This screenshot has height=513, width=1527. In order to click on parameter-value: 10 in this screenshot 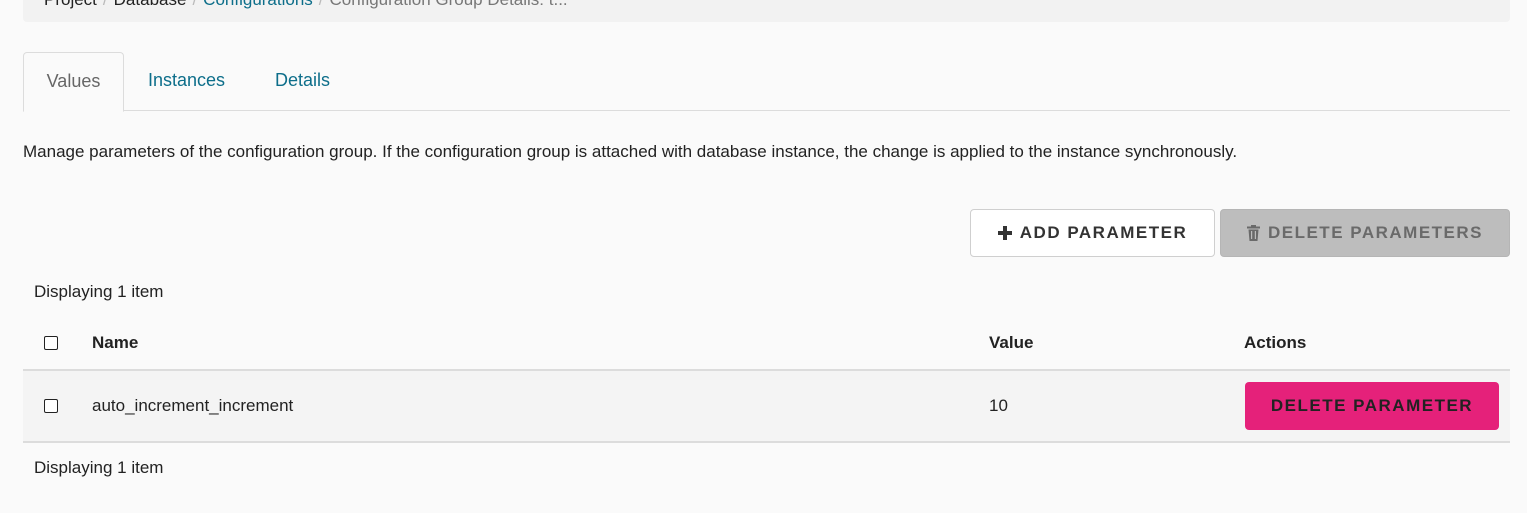, I will do `click(998, 405)`.